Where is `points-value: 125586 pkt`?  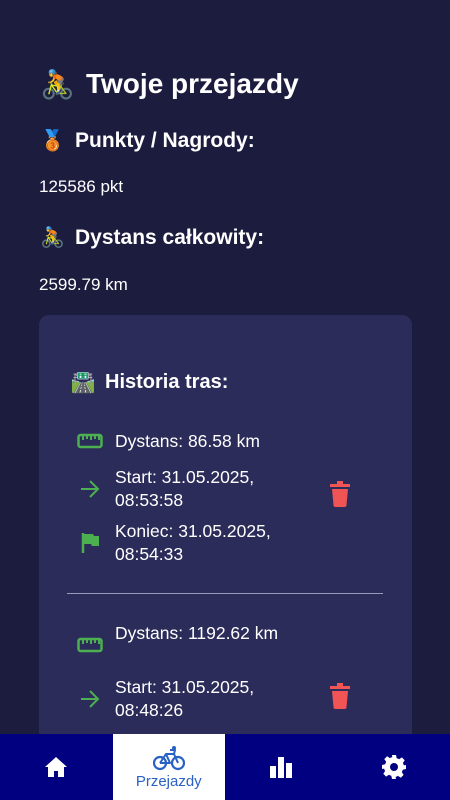
points-value: 125586 pkt is located at coordinates (81, 186).